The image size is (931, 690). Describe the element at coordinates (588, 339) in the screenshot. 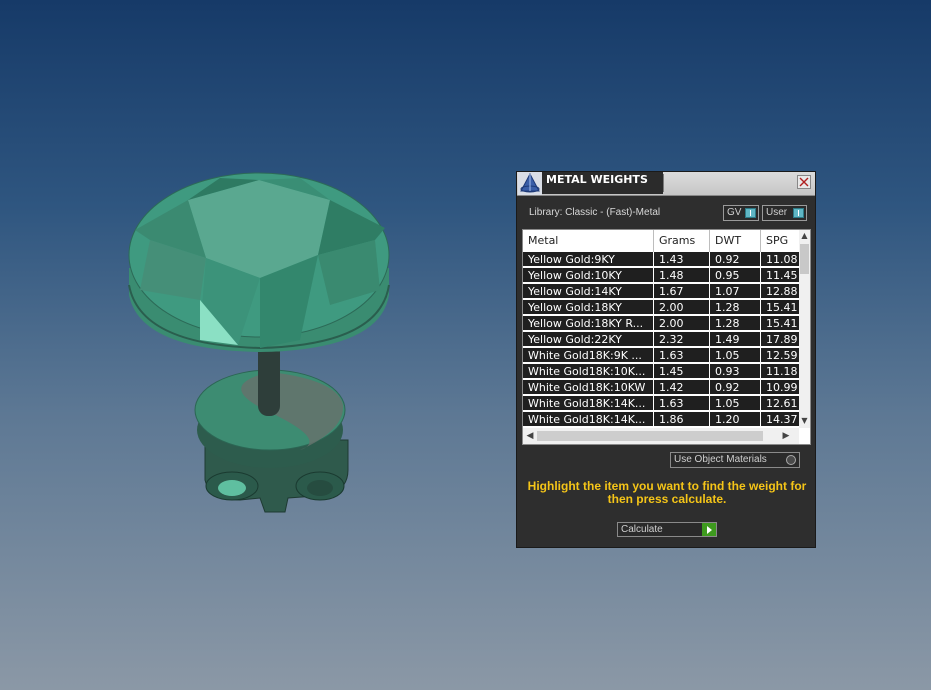

I see `cell-metal: Yellow Gold:22KY` at that location.